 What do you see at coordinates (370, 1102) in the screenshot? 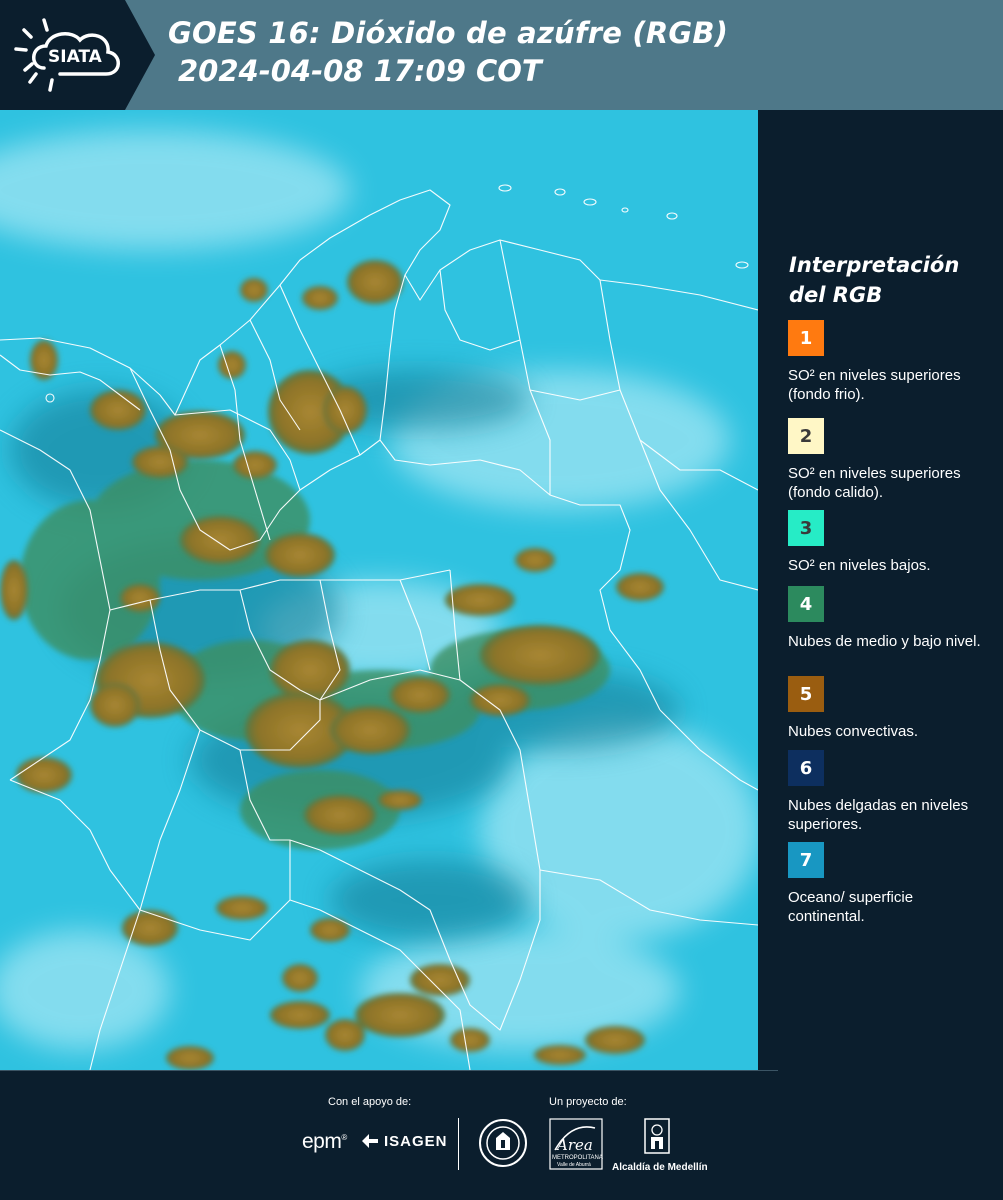
I see `support-label: Con el apoyo de:` at bounding box center [370, 1102].